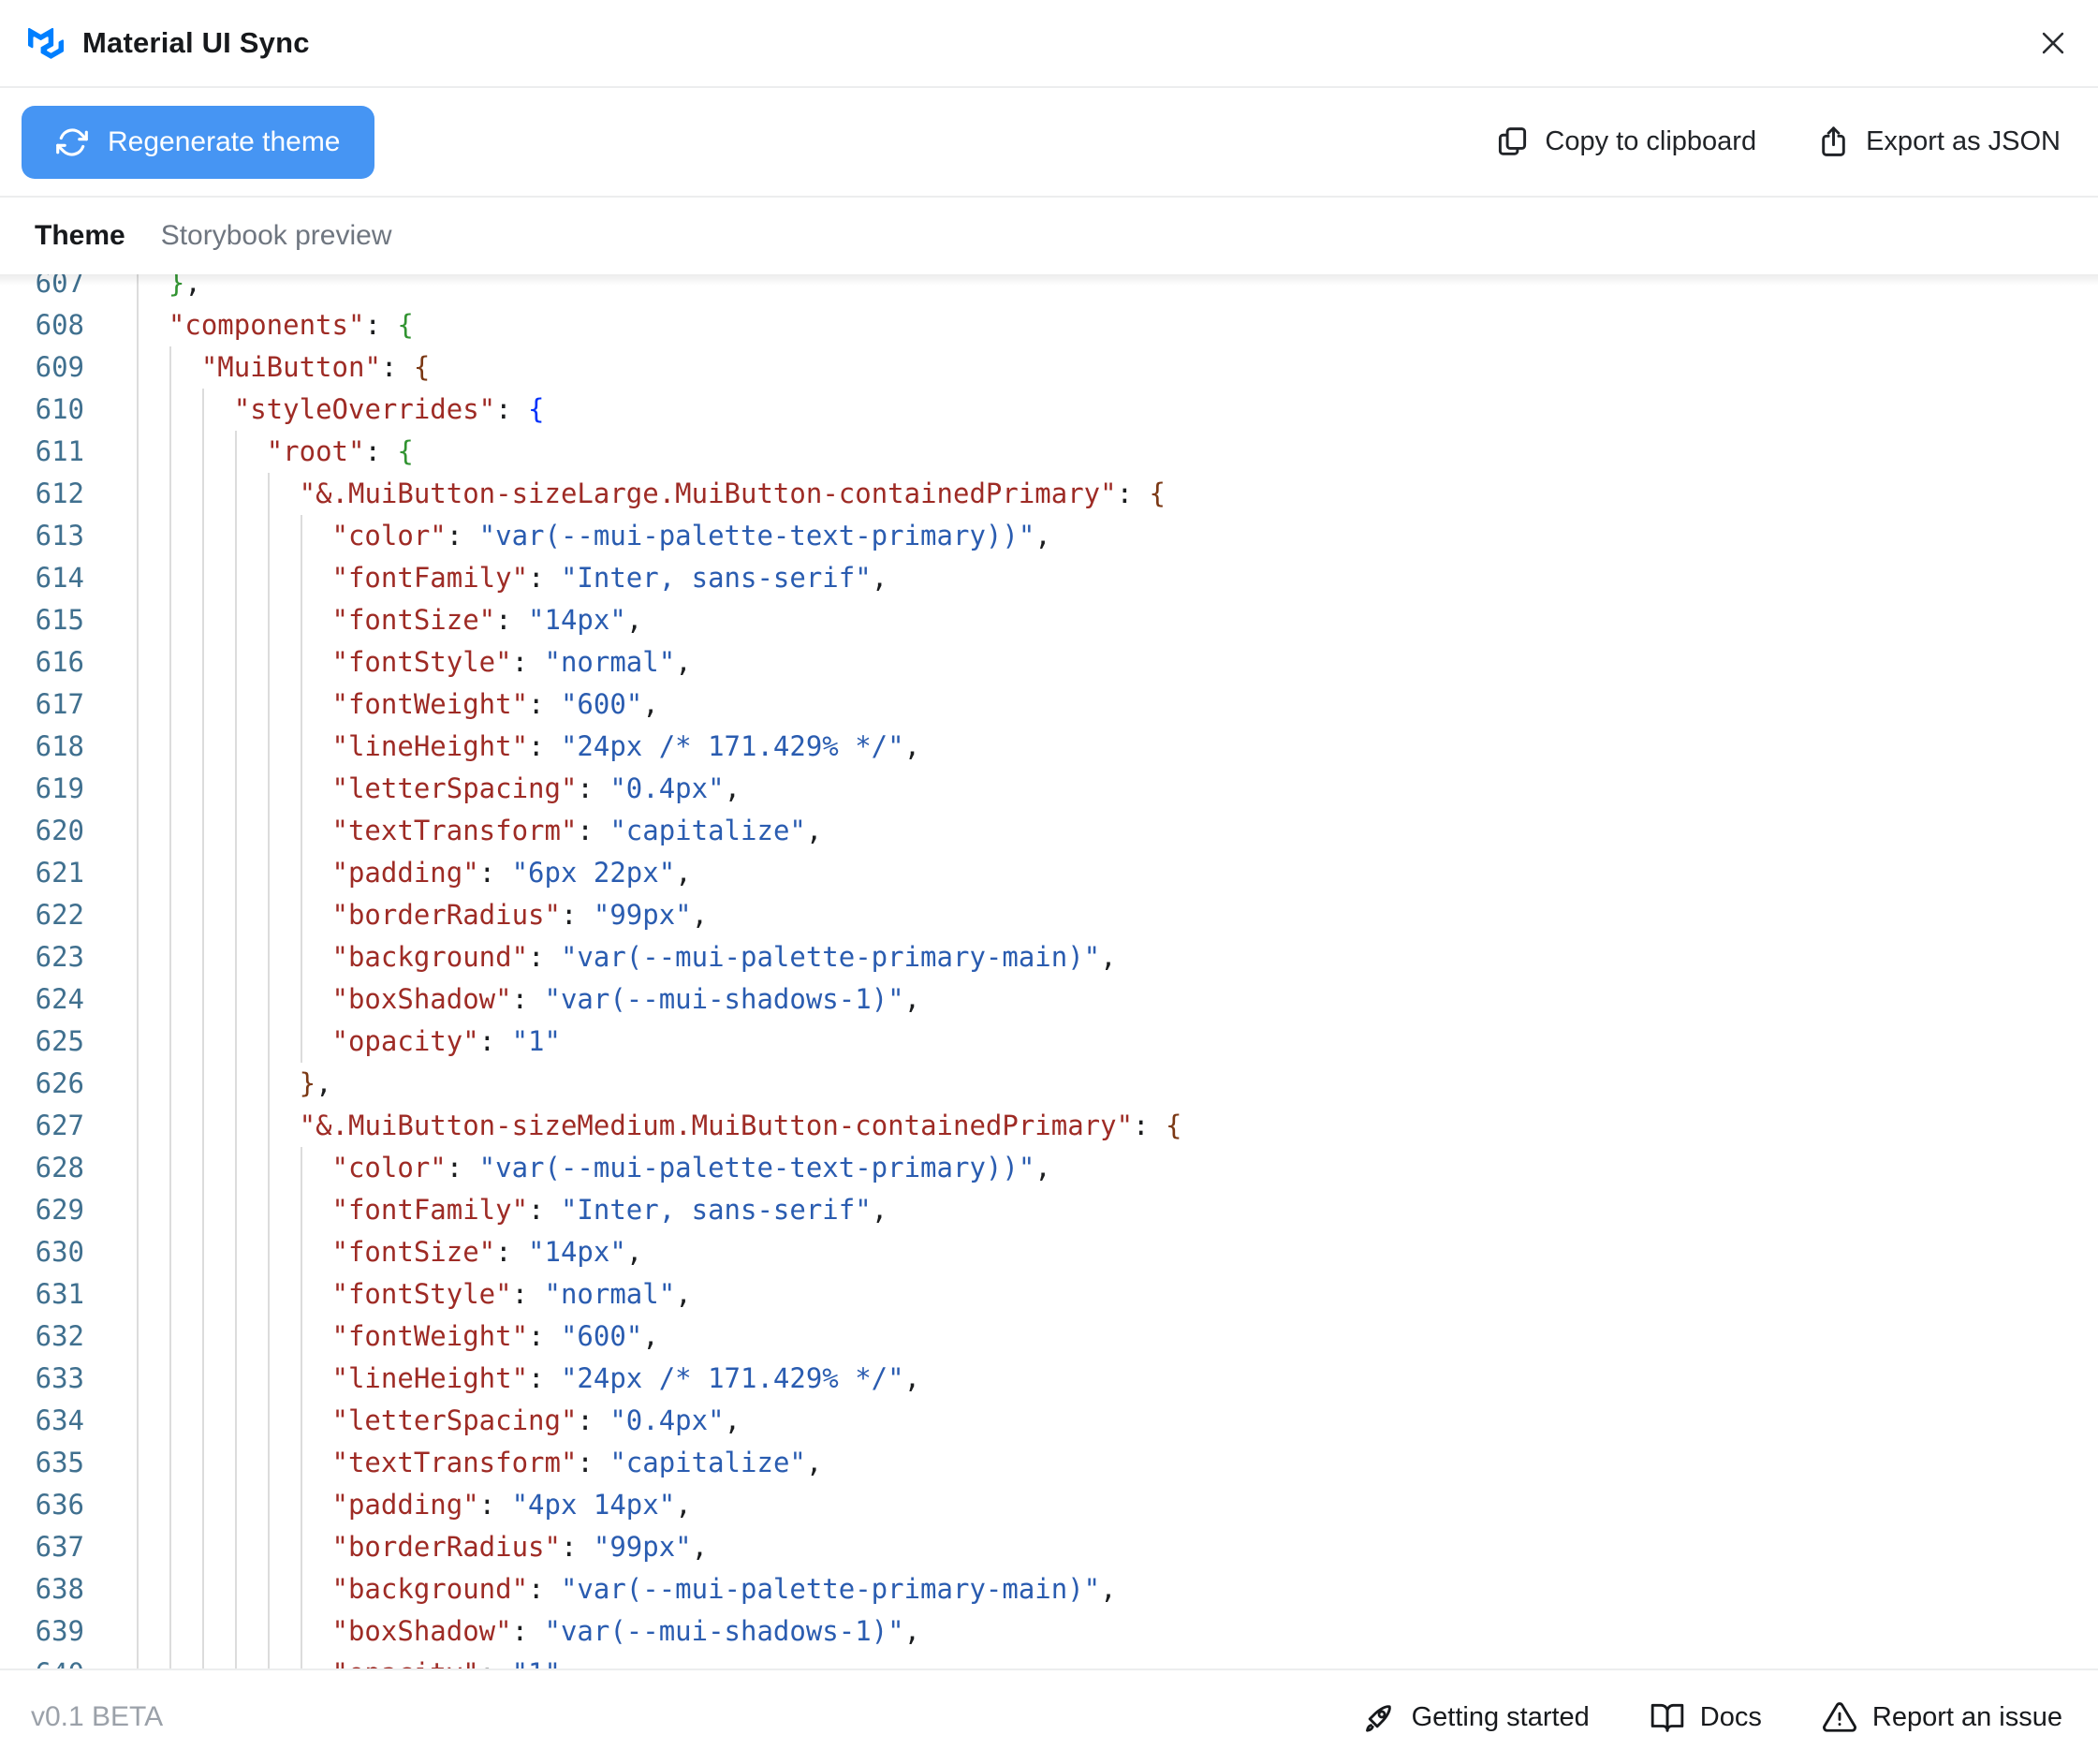 The height and width of the screenshot is (1764, 2098). What do you see at coordinates (80, 236) in the screenshot?
I see `tab-theme: Theme` at bounding box center [80, 236].